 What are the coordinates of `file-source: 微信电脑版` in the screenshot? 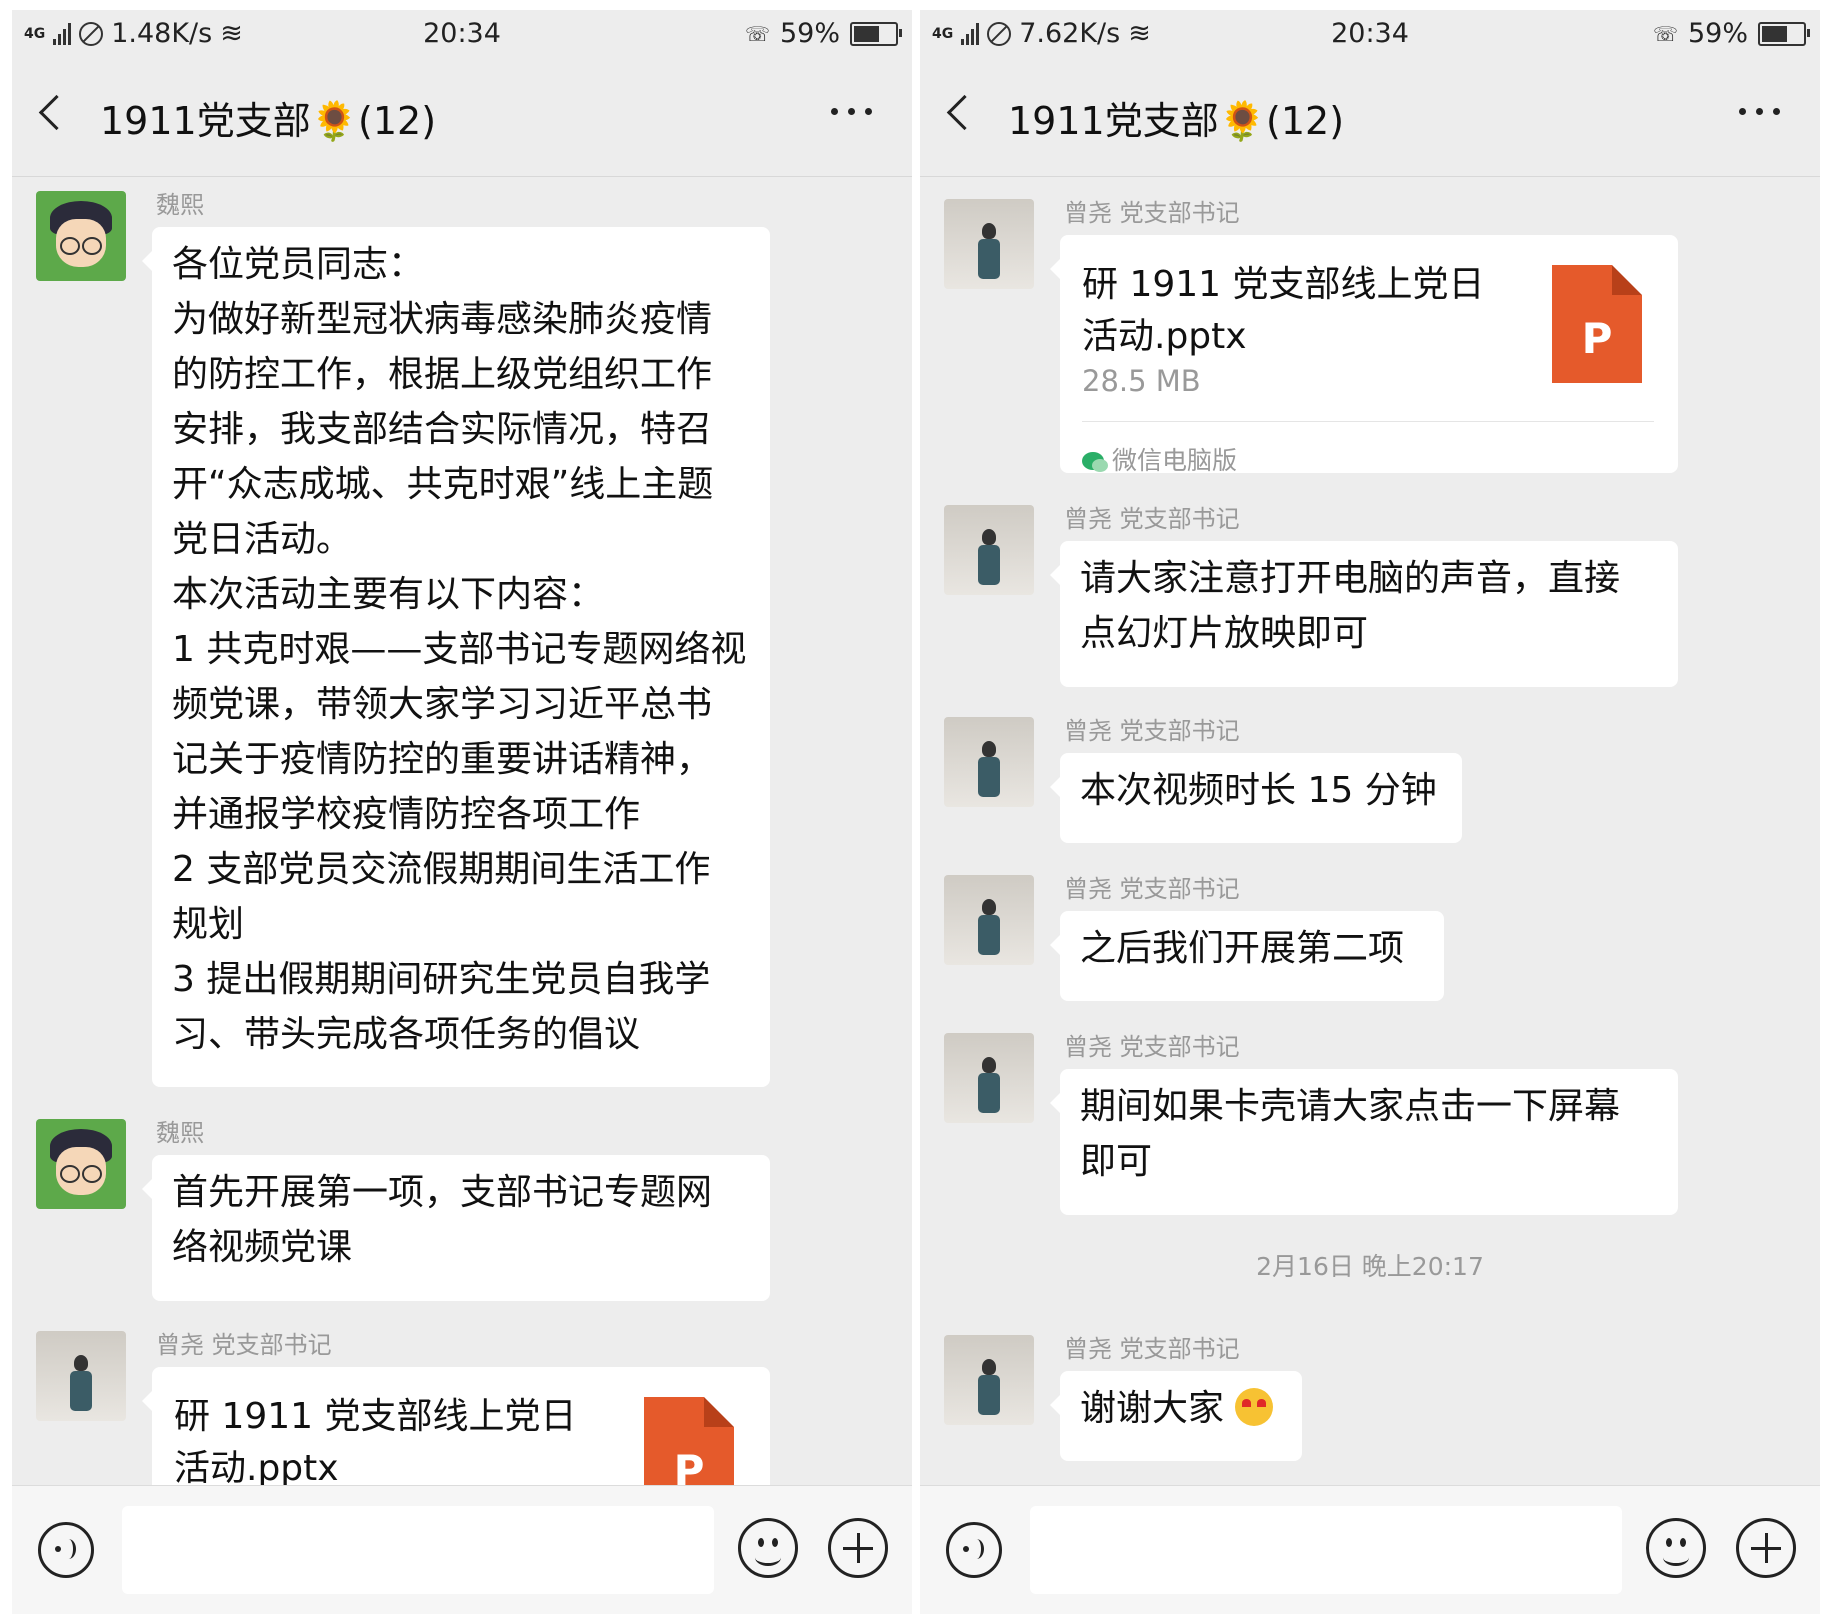 It's located at (1159, 460).